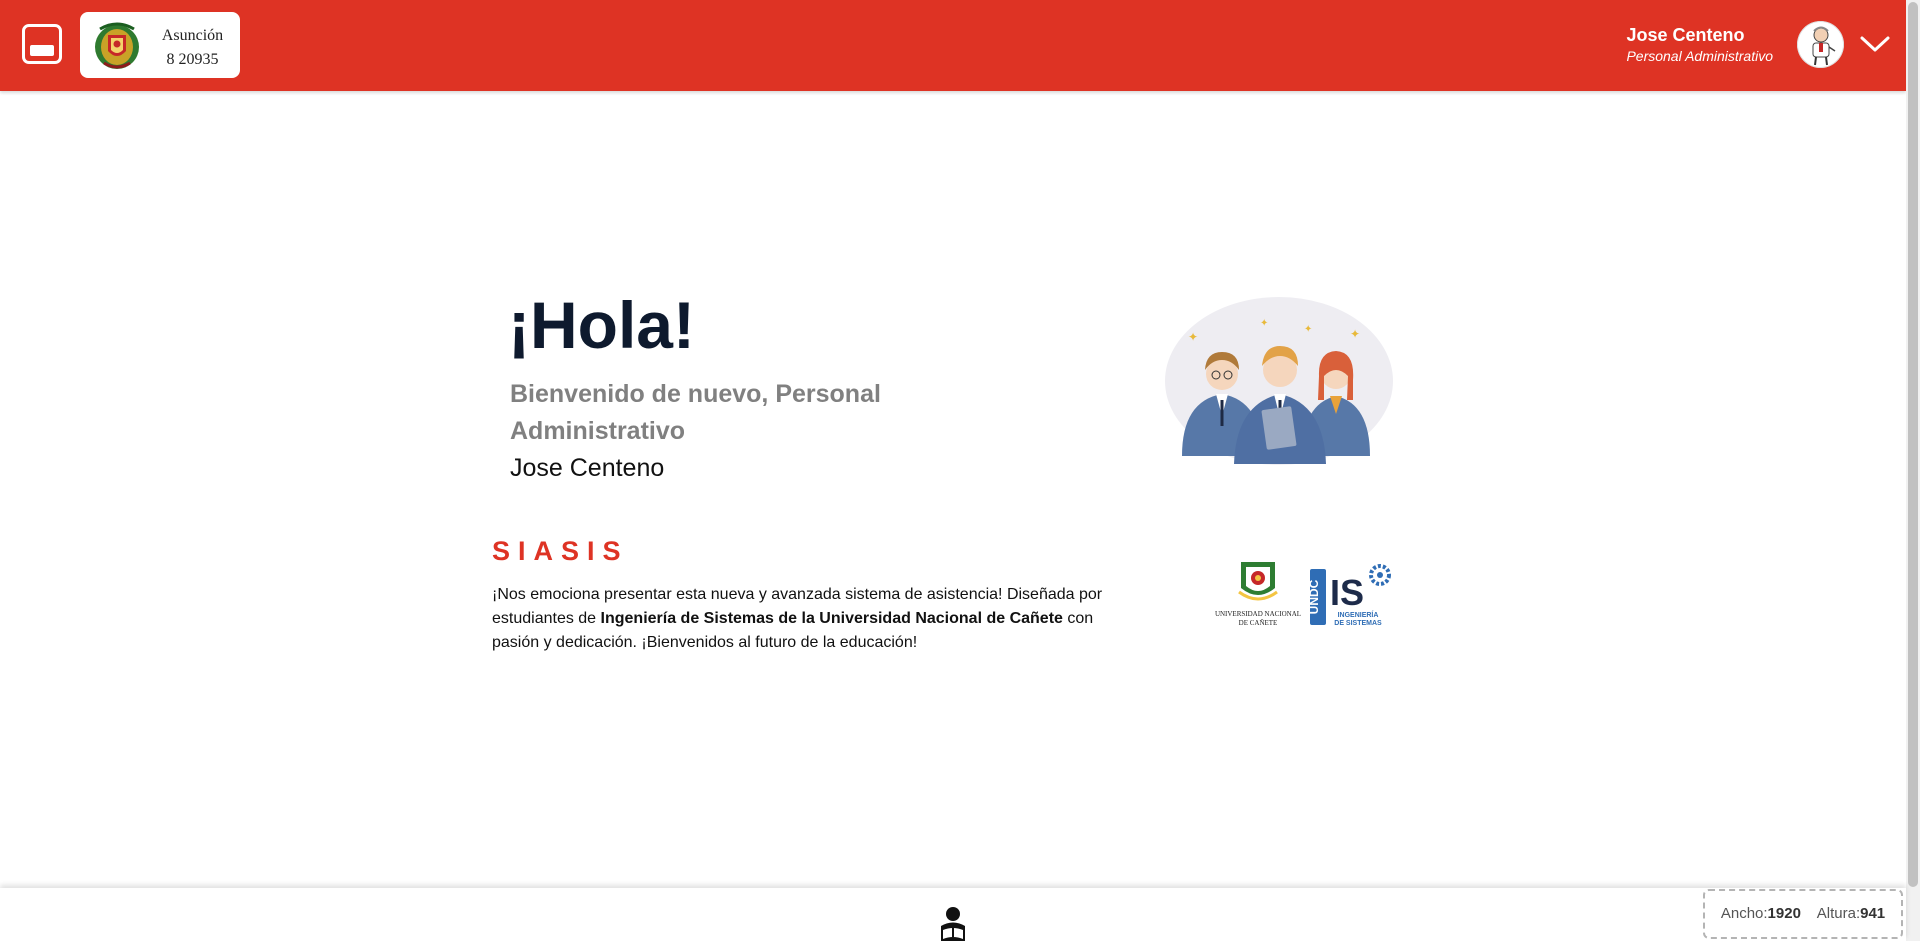 The image size is (1920, 941). I want to click on greeting-heading: ¡Hola!, so click(601, 325).